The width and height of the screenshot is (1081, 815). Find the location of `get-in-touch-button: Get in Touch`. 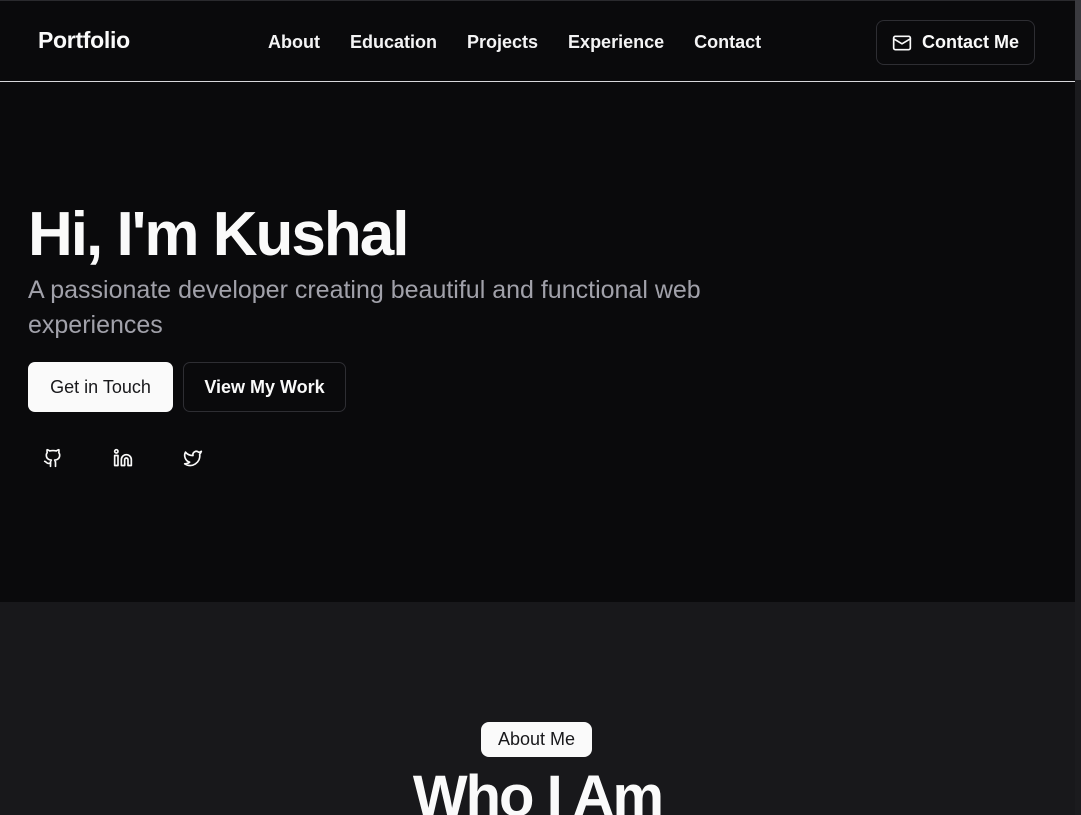

get-in-touch-button: Get in Touch is located at coordinates (100, 387).